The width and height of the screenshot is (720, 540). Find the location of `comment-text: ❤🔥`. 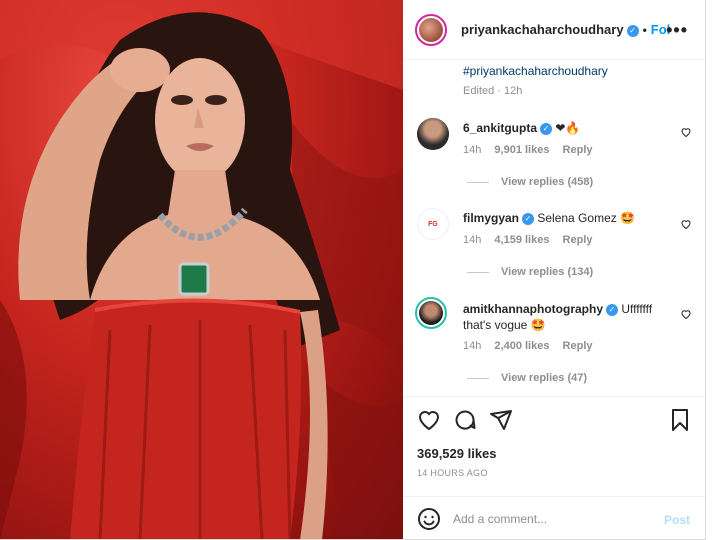

comment-text: ❤🔥 is located at coordinates (568, 128).